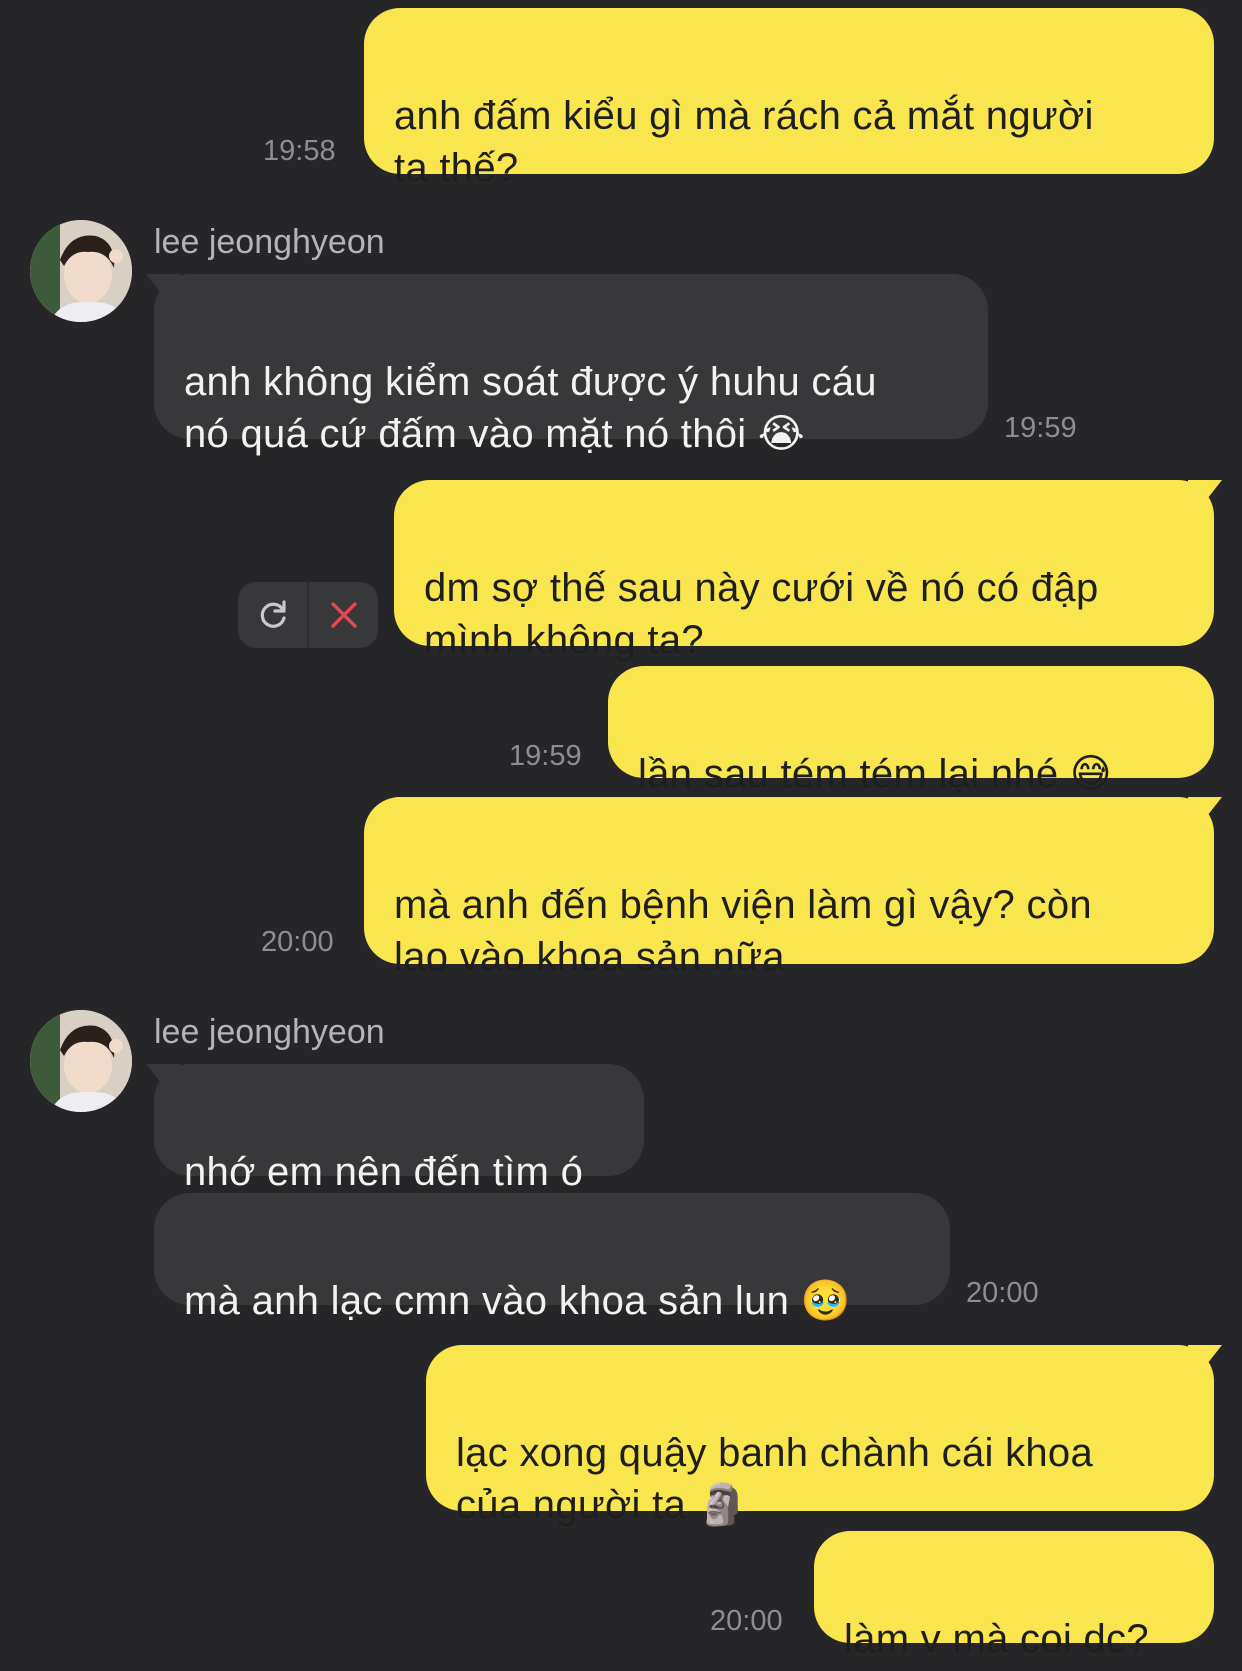  What do you see at coordinates (487, 1301) in the screenshot?
I see `message-text: mà anh lạc cmn vào khoa sản lun` at bounding box center [487, 1301].